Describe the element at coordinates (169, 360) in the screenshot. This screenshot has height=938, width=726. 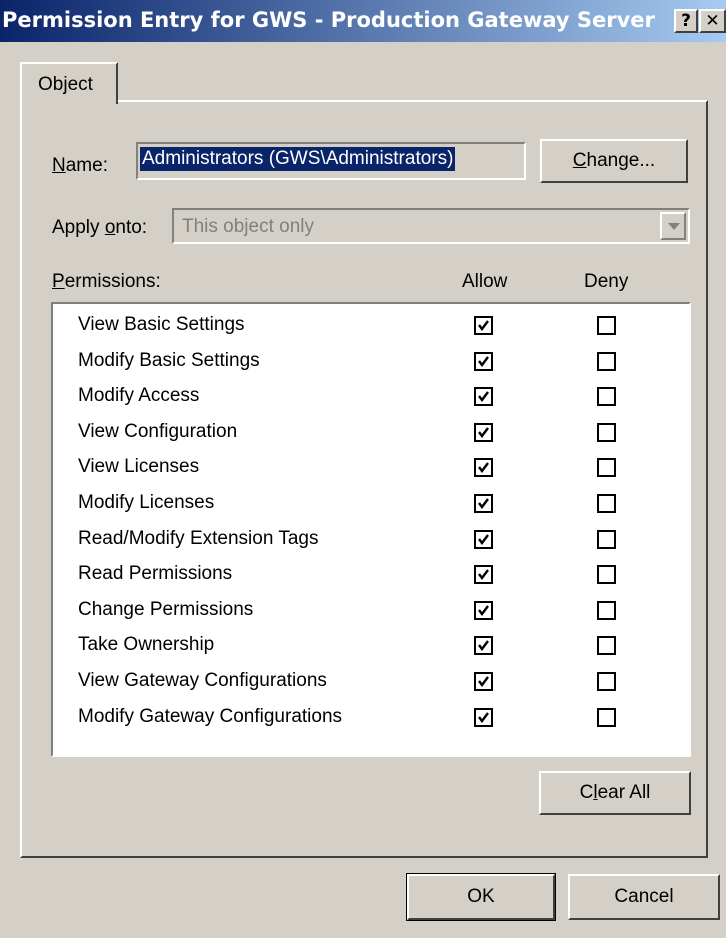
I see `permission-label: Modify Basic Settings` at that location.